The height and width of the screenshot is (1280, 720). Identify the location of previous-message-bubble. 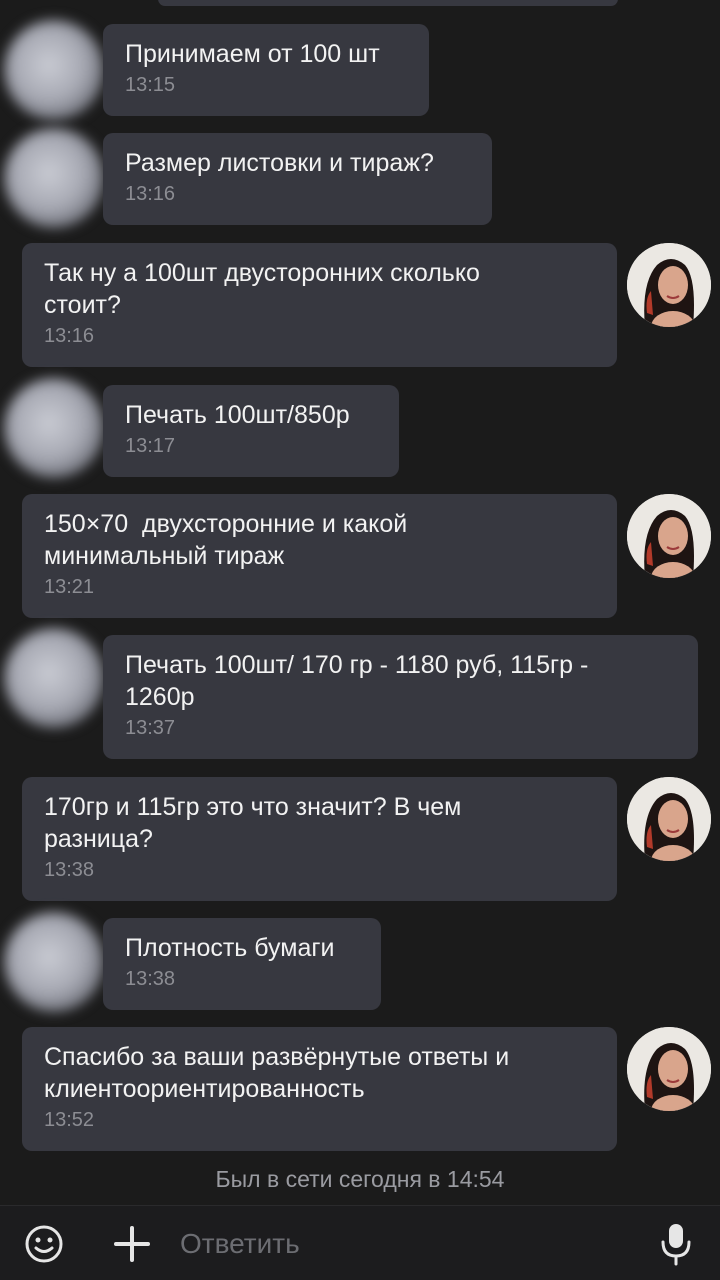
(388, 3).